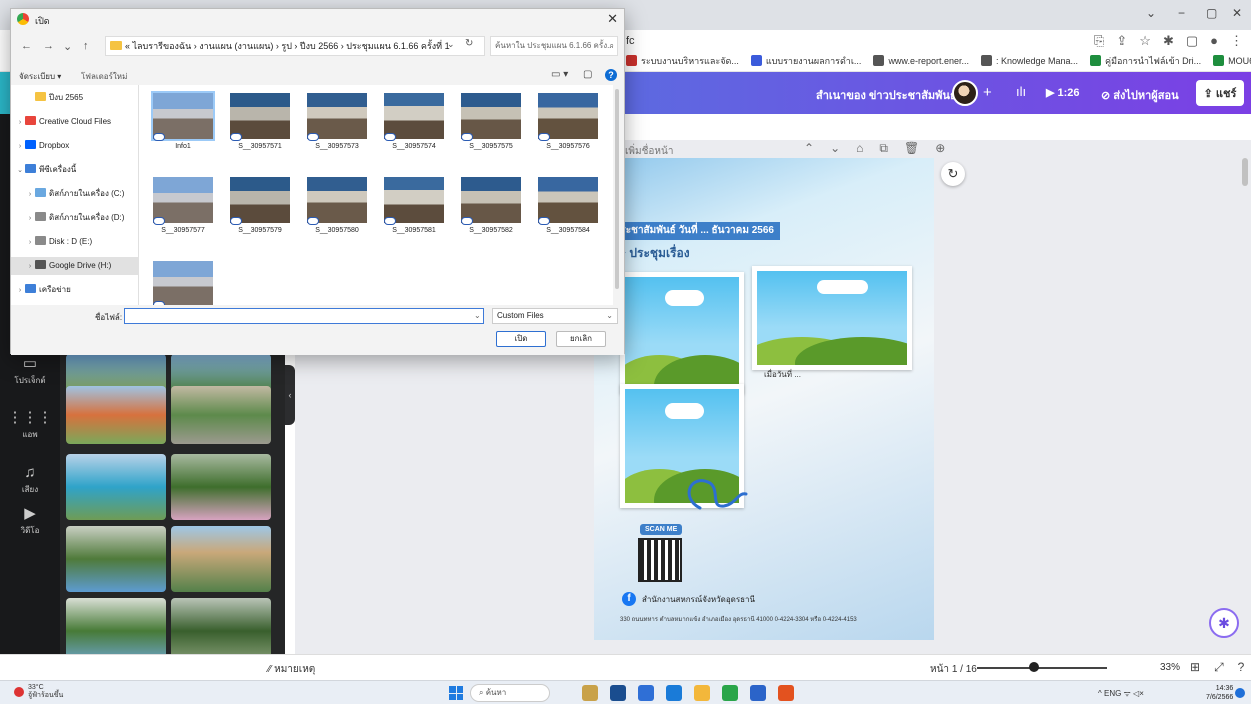 The image size is (1251, 704). What do you see at coordinates (1236, 41) in the screenshot?
I see `menu-kebab-icon: ⋮` at bounding box center [1236, 41].